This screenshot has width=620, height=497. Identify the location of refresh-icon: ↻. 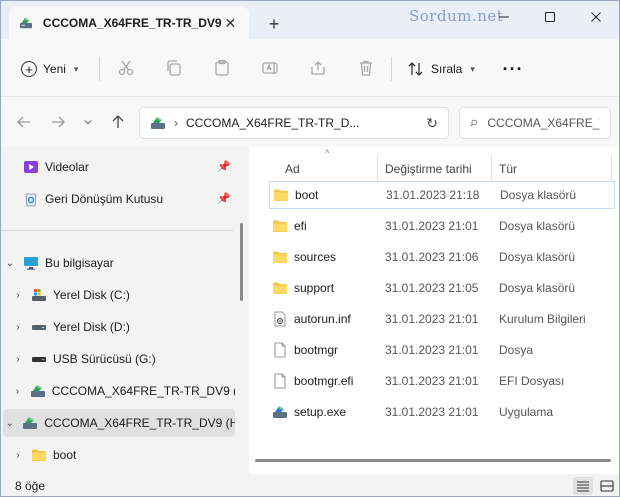
(432, 123).